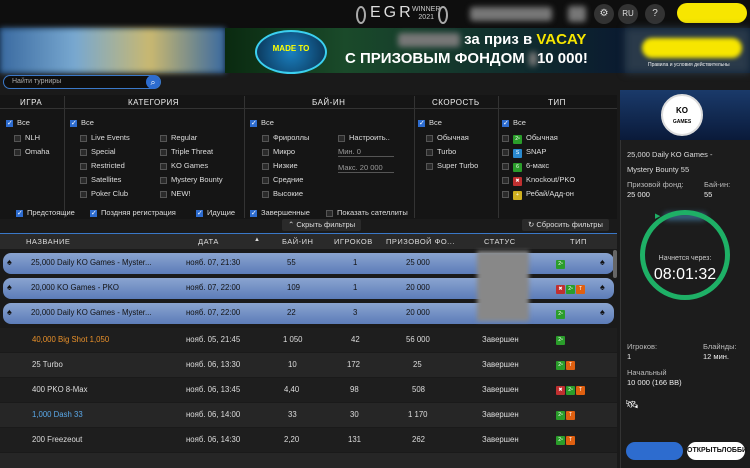 Image resolution: width=750 pixels, height=468 pixels. Describe the element at coordinates (514, 122) in the screenshot. I see `type-all-checkbox: ✓ Все` at that location.